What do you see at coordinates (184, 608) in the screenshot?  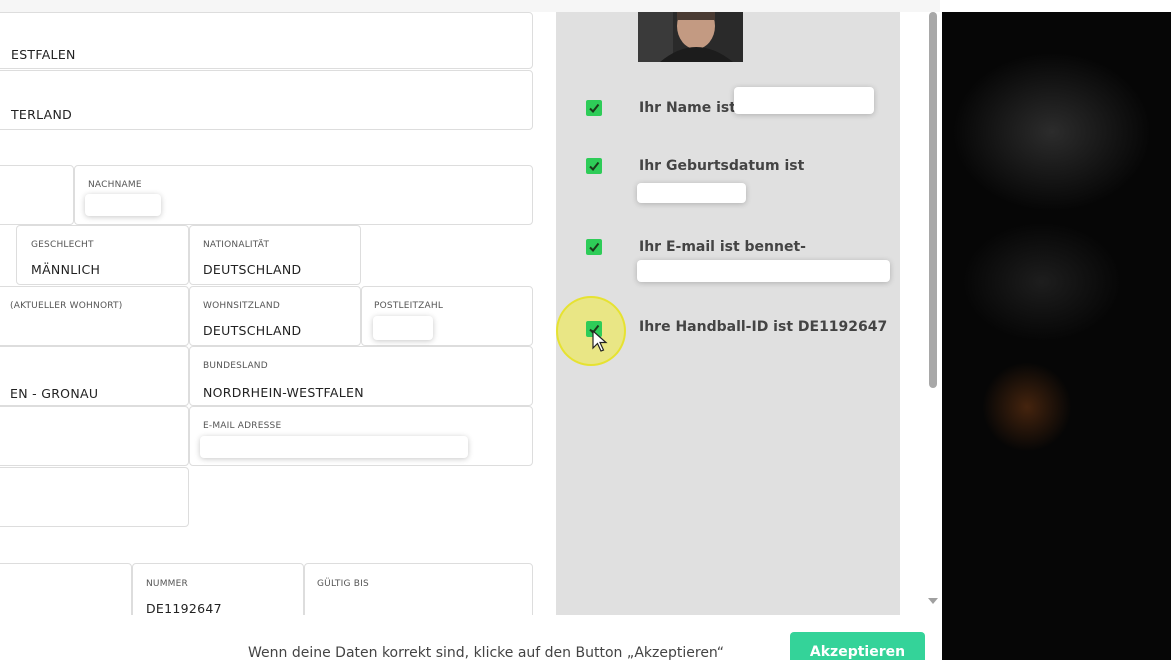 I see `number-value: DE1192647` at bounding box center [184, 608].